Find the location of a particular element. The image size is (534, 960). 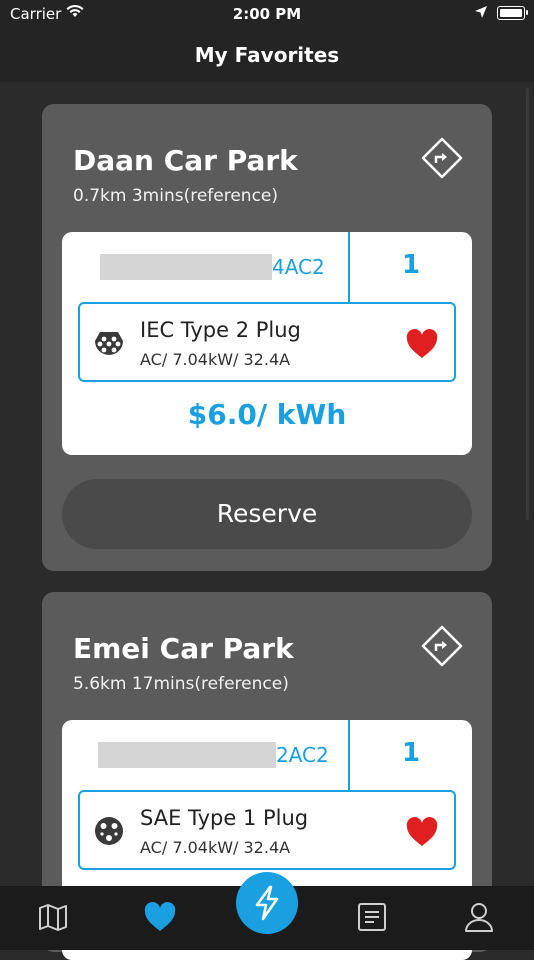

charger-row: 4AC2 1 is located at coordinates (267, 267).